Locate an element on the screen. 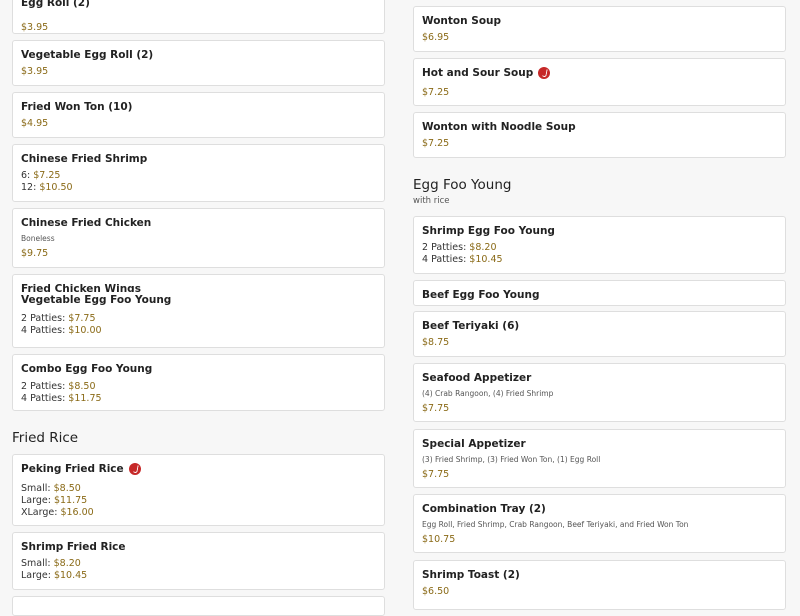  item-name: Combination Tray (2) is located at coordinates (484, 509).